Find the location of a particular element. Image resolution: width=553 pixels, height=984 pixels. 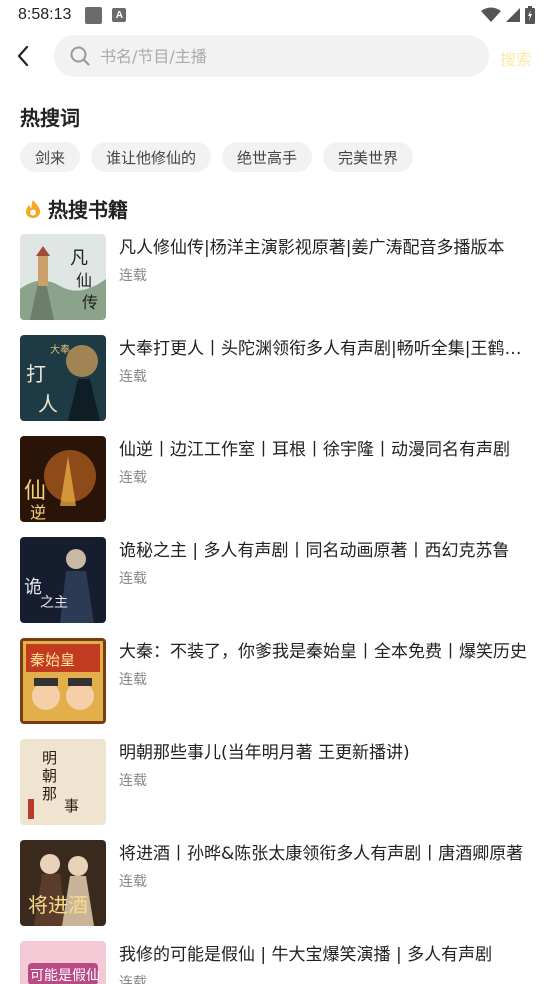

battery-icon is located at coordinates (530, 15).